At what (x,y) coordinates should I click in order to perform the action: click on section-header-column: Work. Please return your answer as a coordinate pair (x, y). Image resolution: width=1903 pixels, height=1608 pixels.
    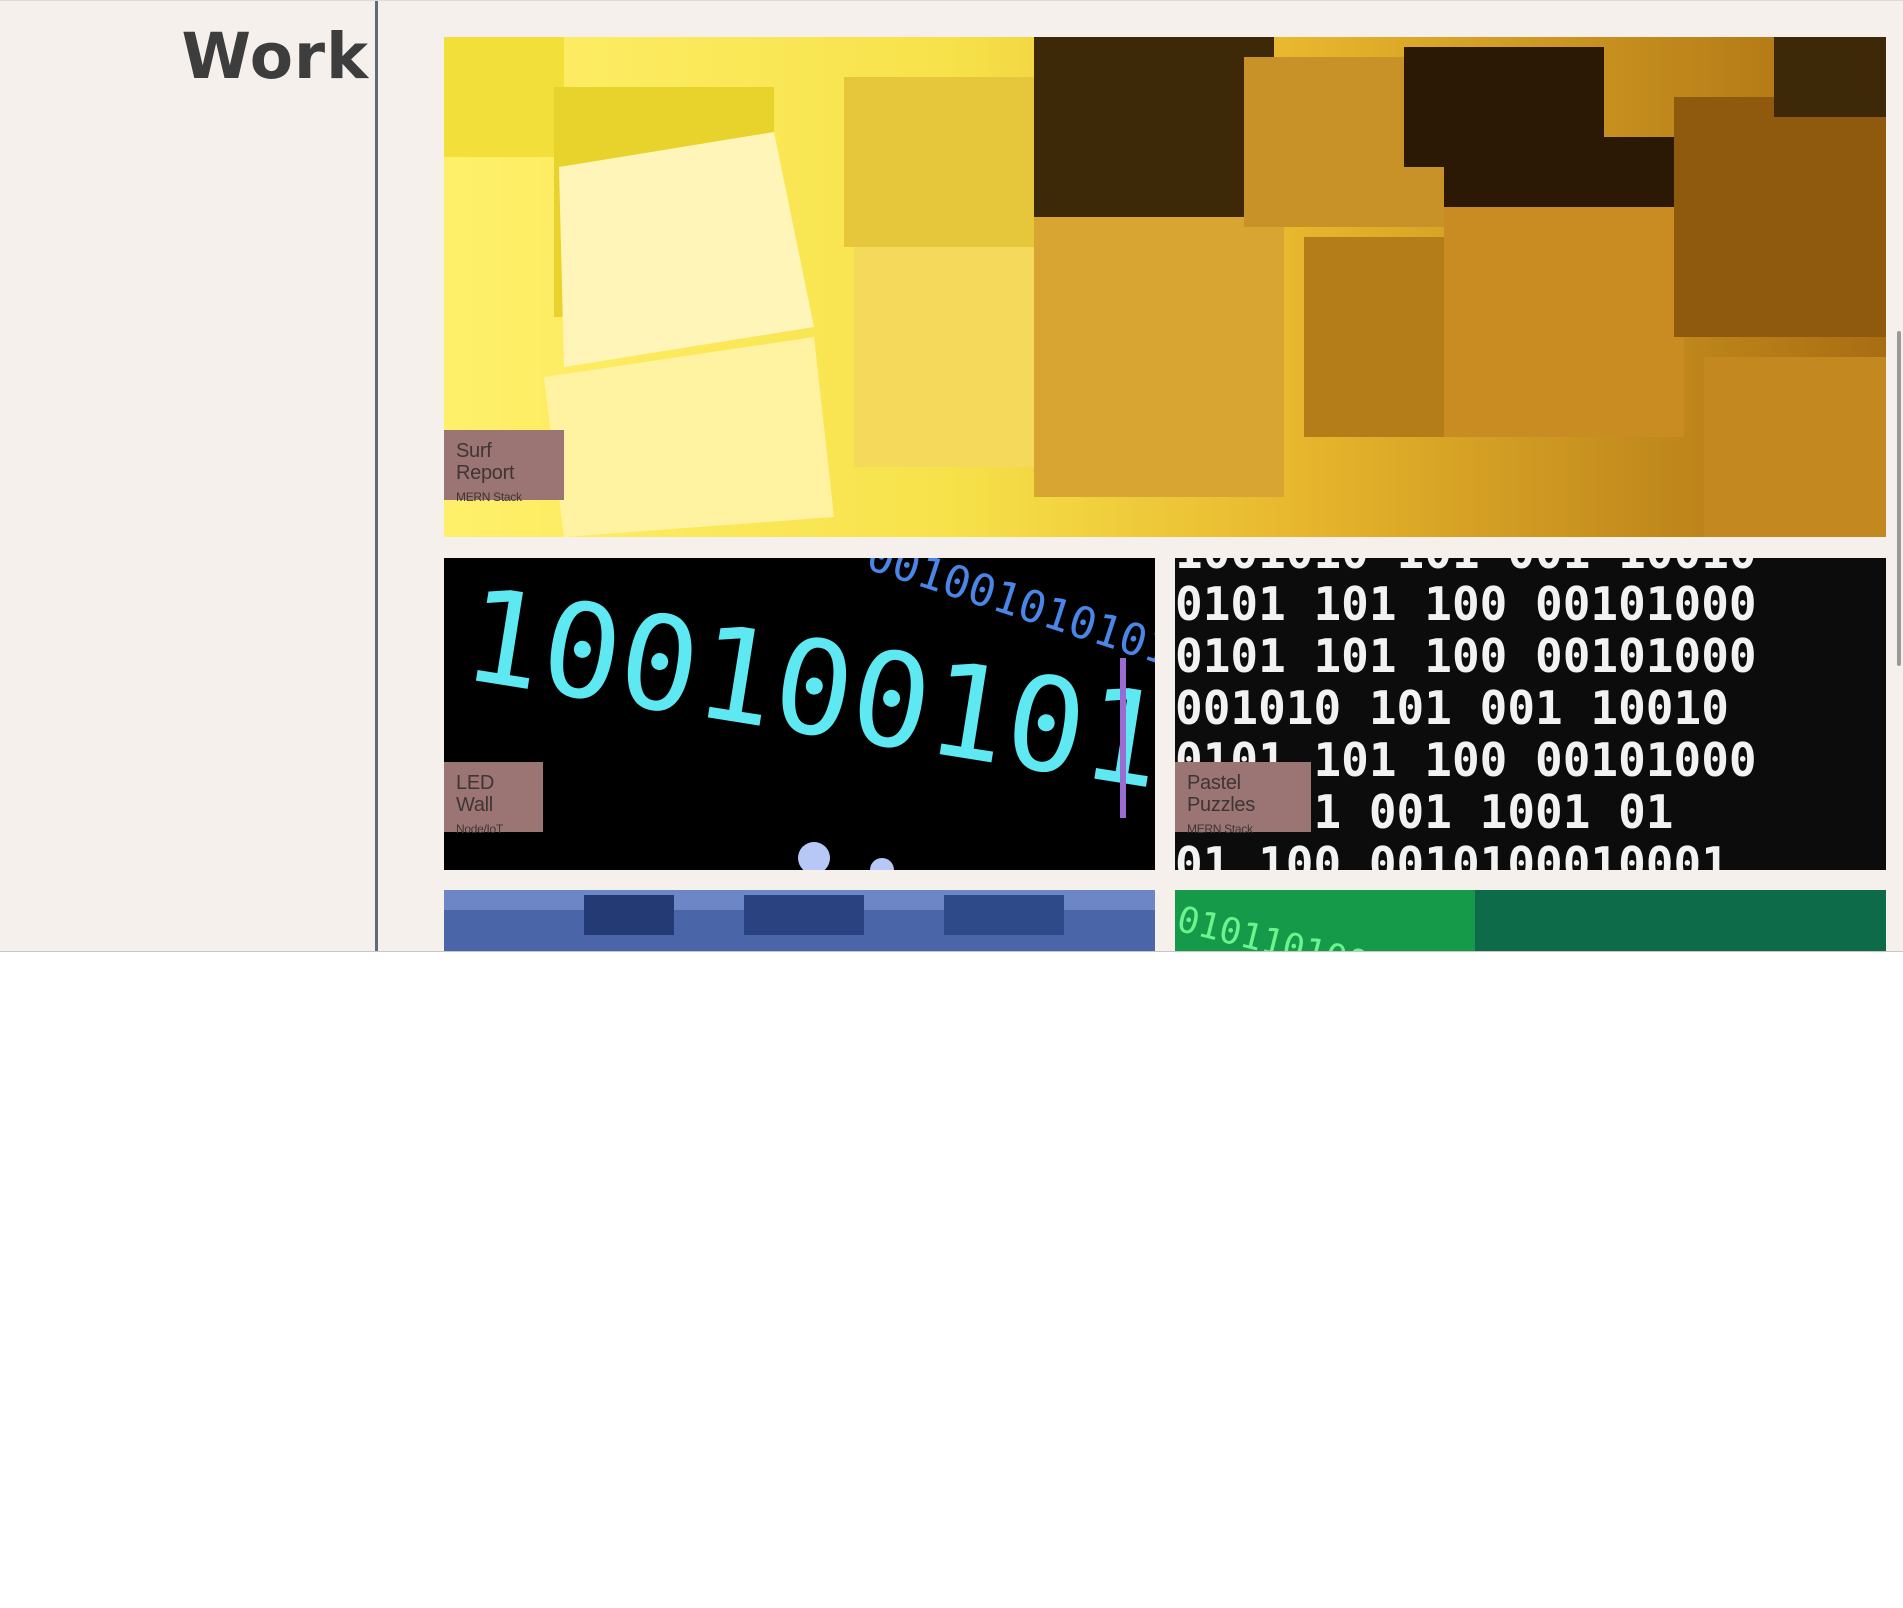
    Looking at the image, I should click on (189, 476).